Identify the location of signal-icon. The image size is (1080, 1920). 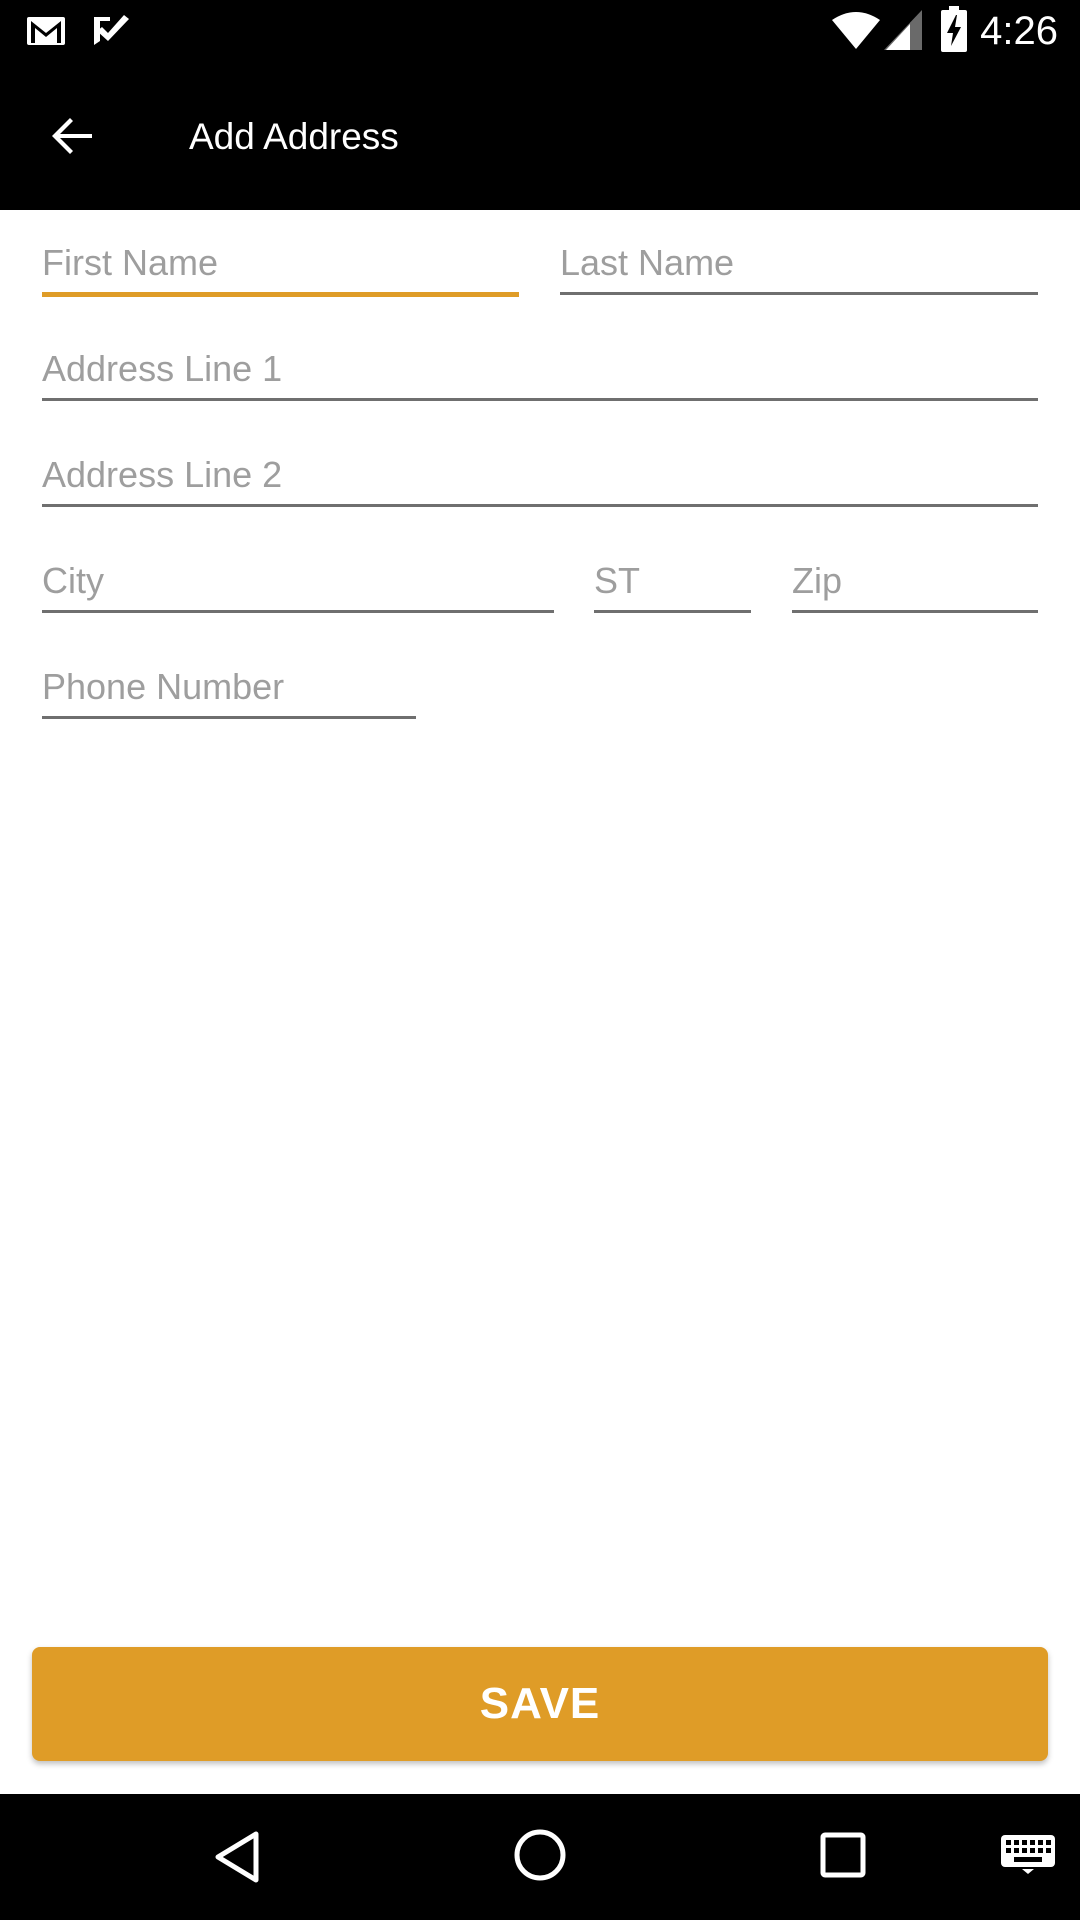
(903, 30).